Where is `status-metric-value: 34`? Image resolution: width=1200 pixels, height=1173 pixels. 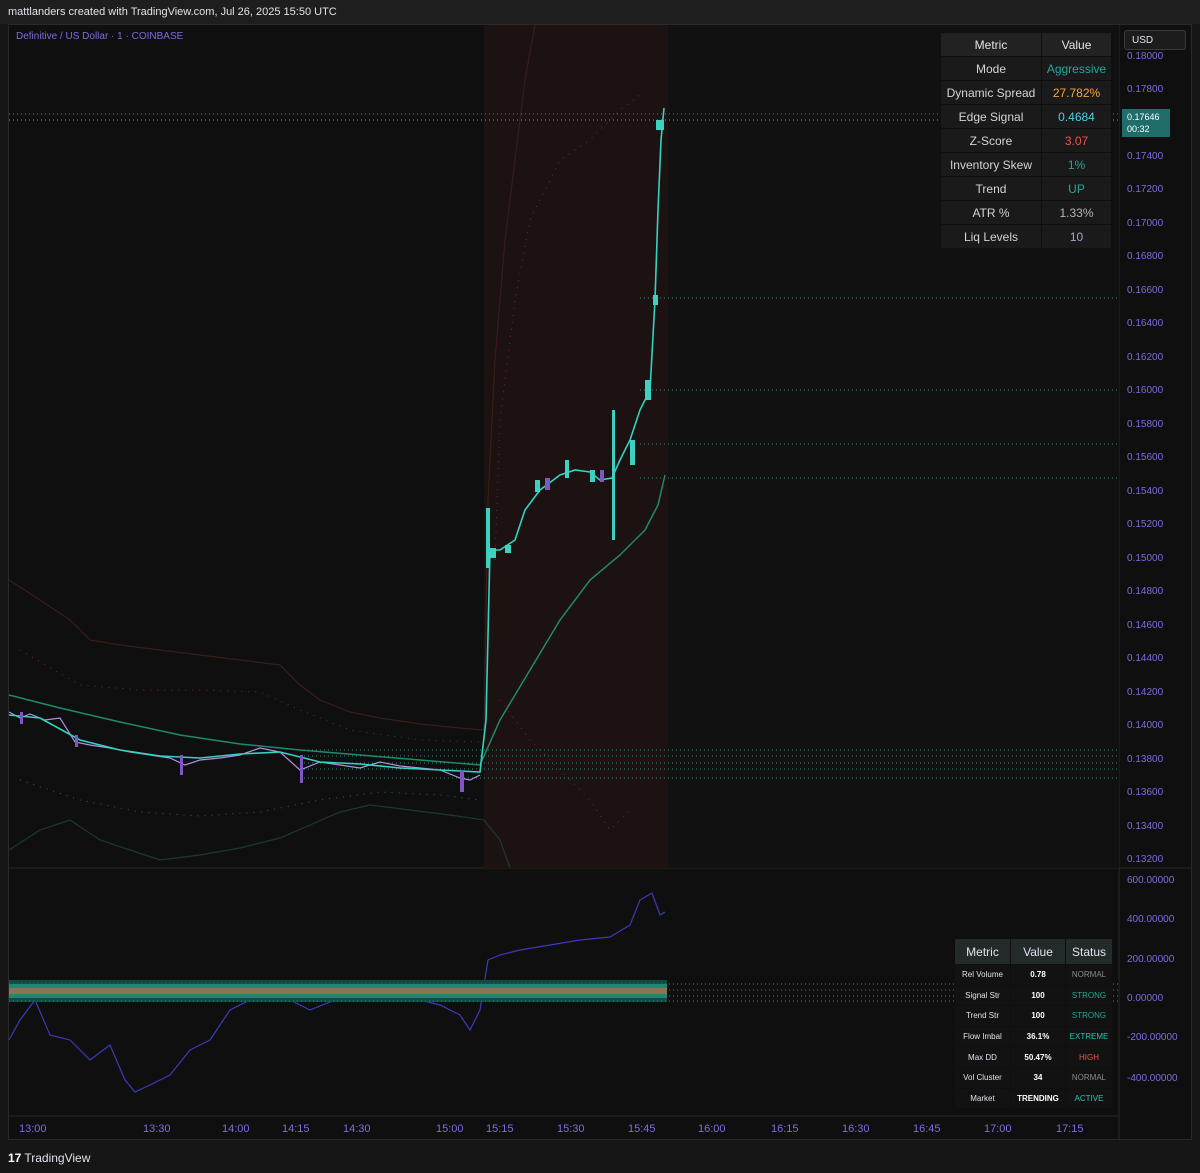 status-metric-value: 34 is located at coordinates (1038, 1077).